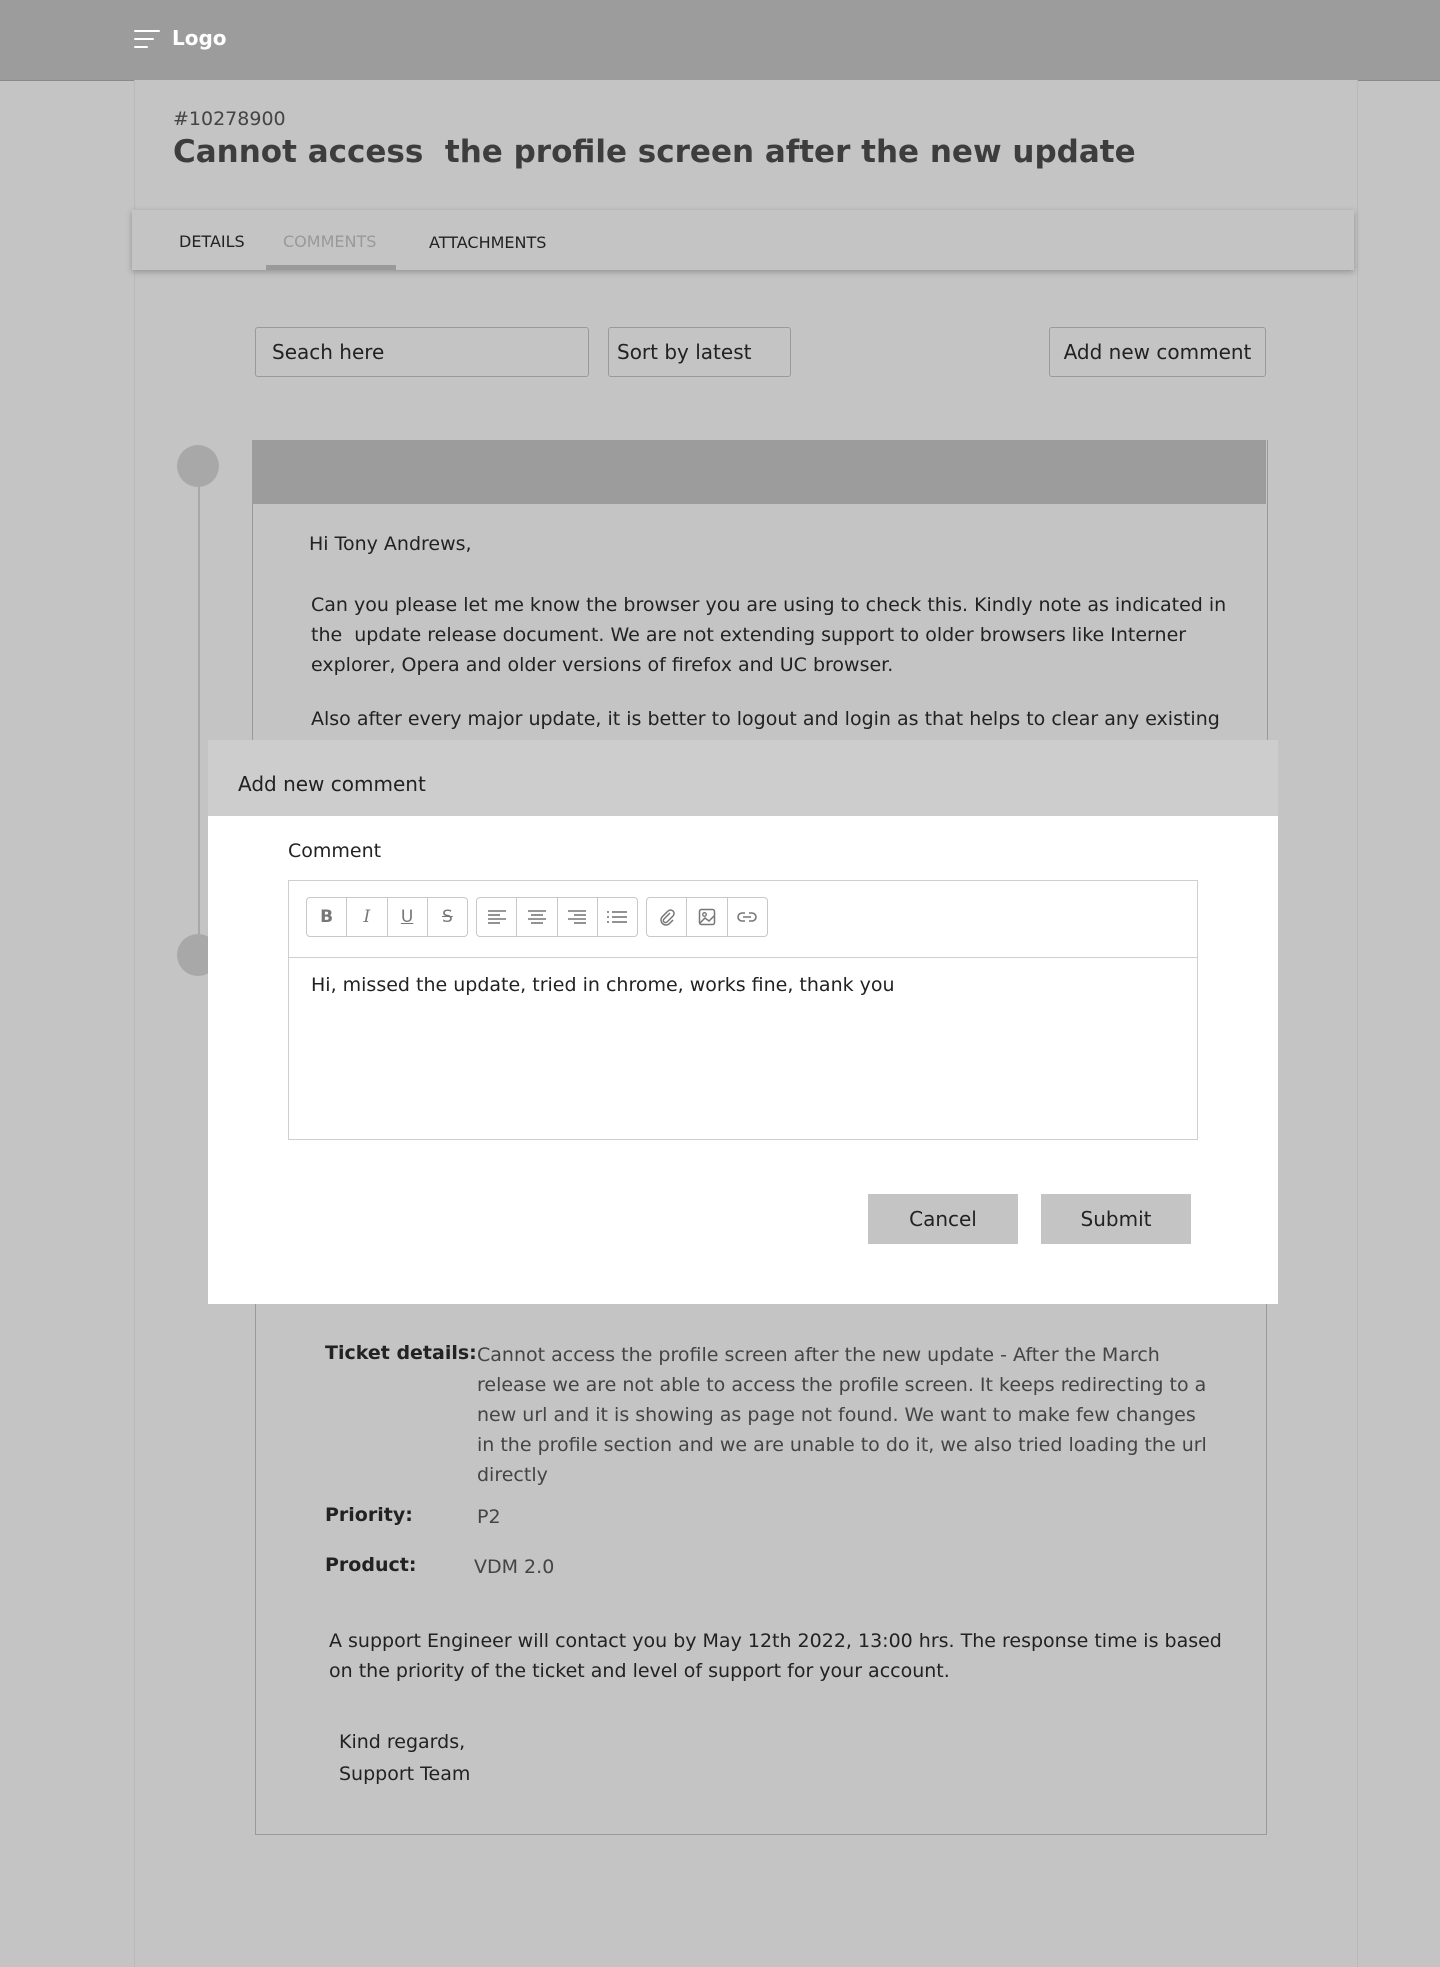 The image size is (1440, 1967). Describe the element at coordinates (489, 1517) in the screenshot. I see `priority-value: P2` at that location.